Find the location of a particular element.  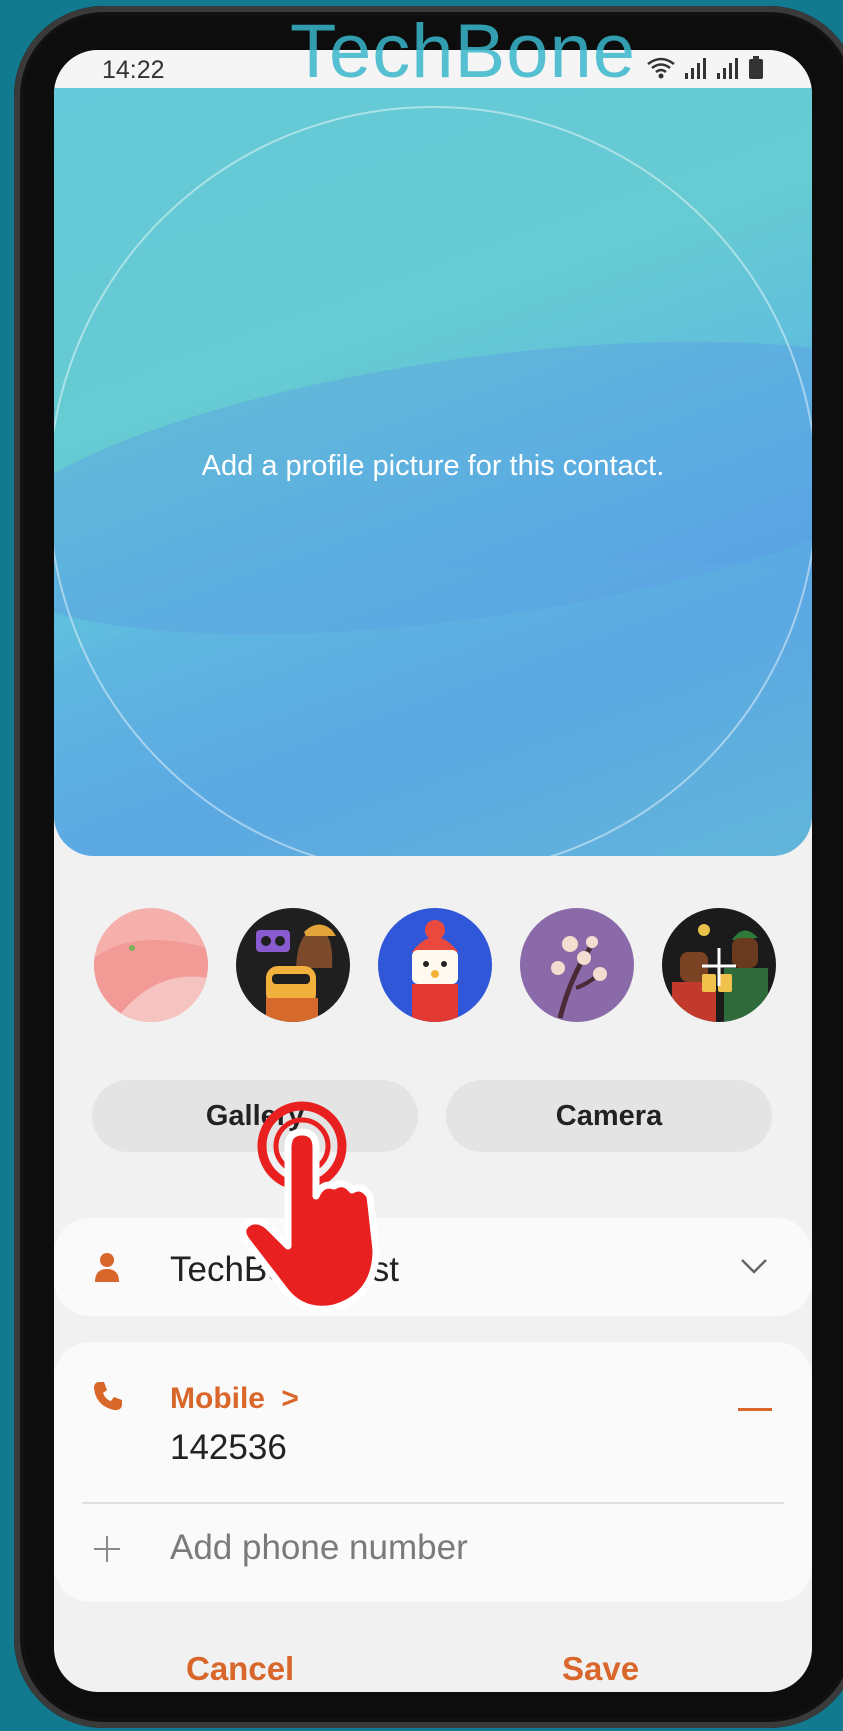

source-button-row: Gallery Camera is located at coordinates (432, 1116).